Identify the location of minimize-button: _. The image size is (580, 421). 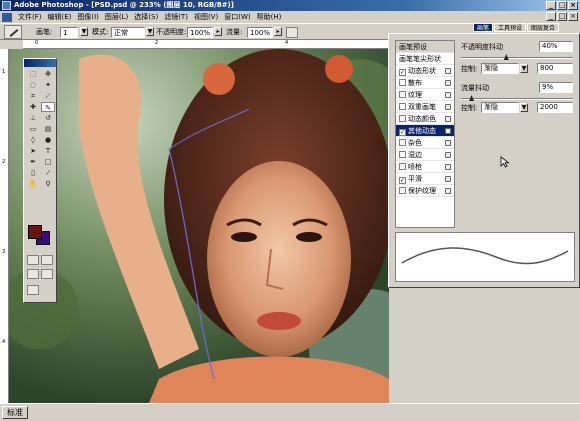
(551, 5).